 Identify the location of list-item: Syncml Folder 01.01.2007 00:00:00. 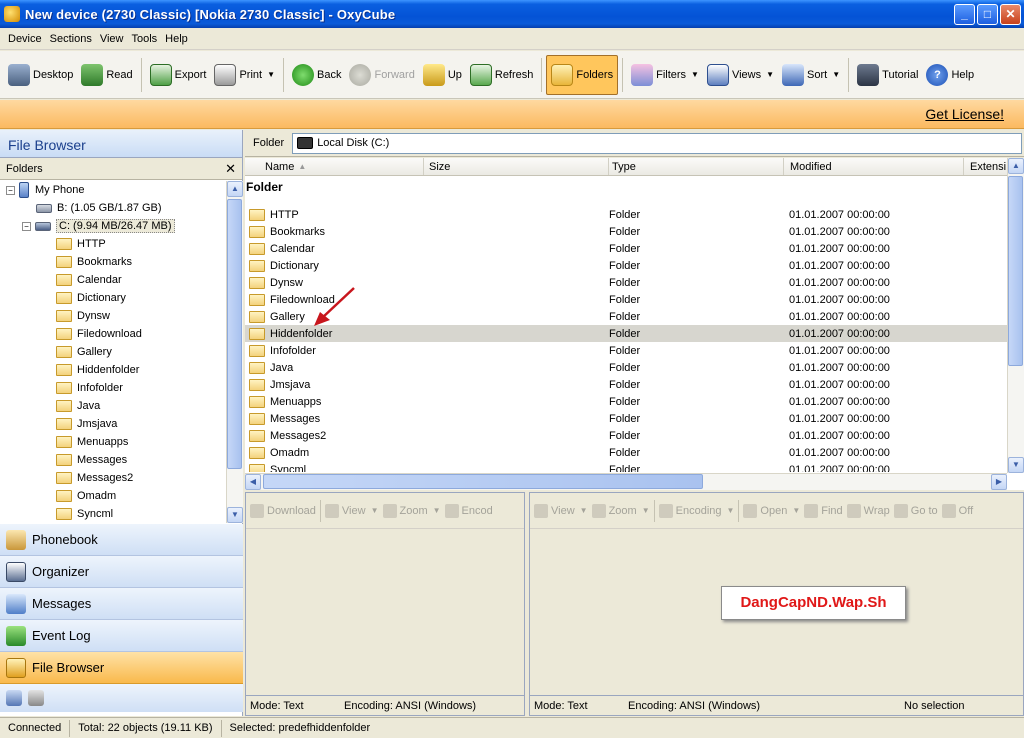
(626, 466).